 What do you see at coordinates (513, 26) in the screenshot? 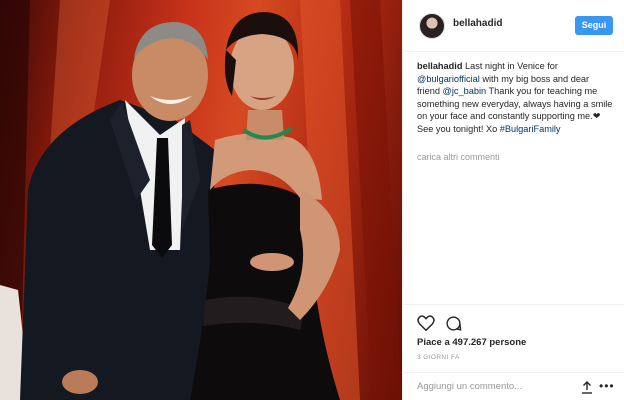
I see `post-header: bellahadid Segui` at bounding box center [513, 26].